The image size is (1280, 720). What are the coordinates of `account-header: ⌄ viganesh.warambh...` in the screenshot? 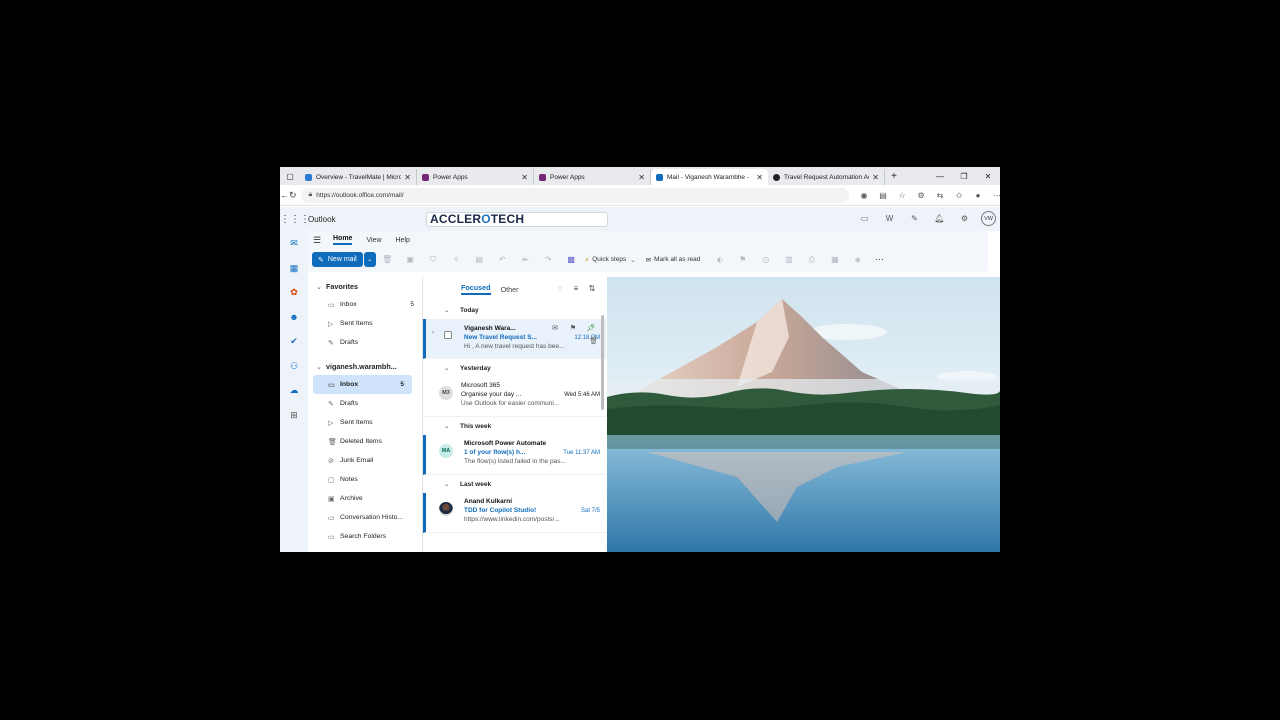 It's located at (365, 366).